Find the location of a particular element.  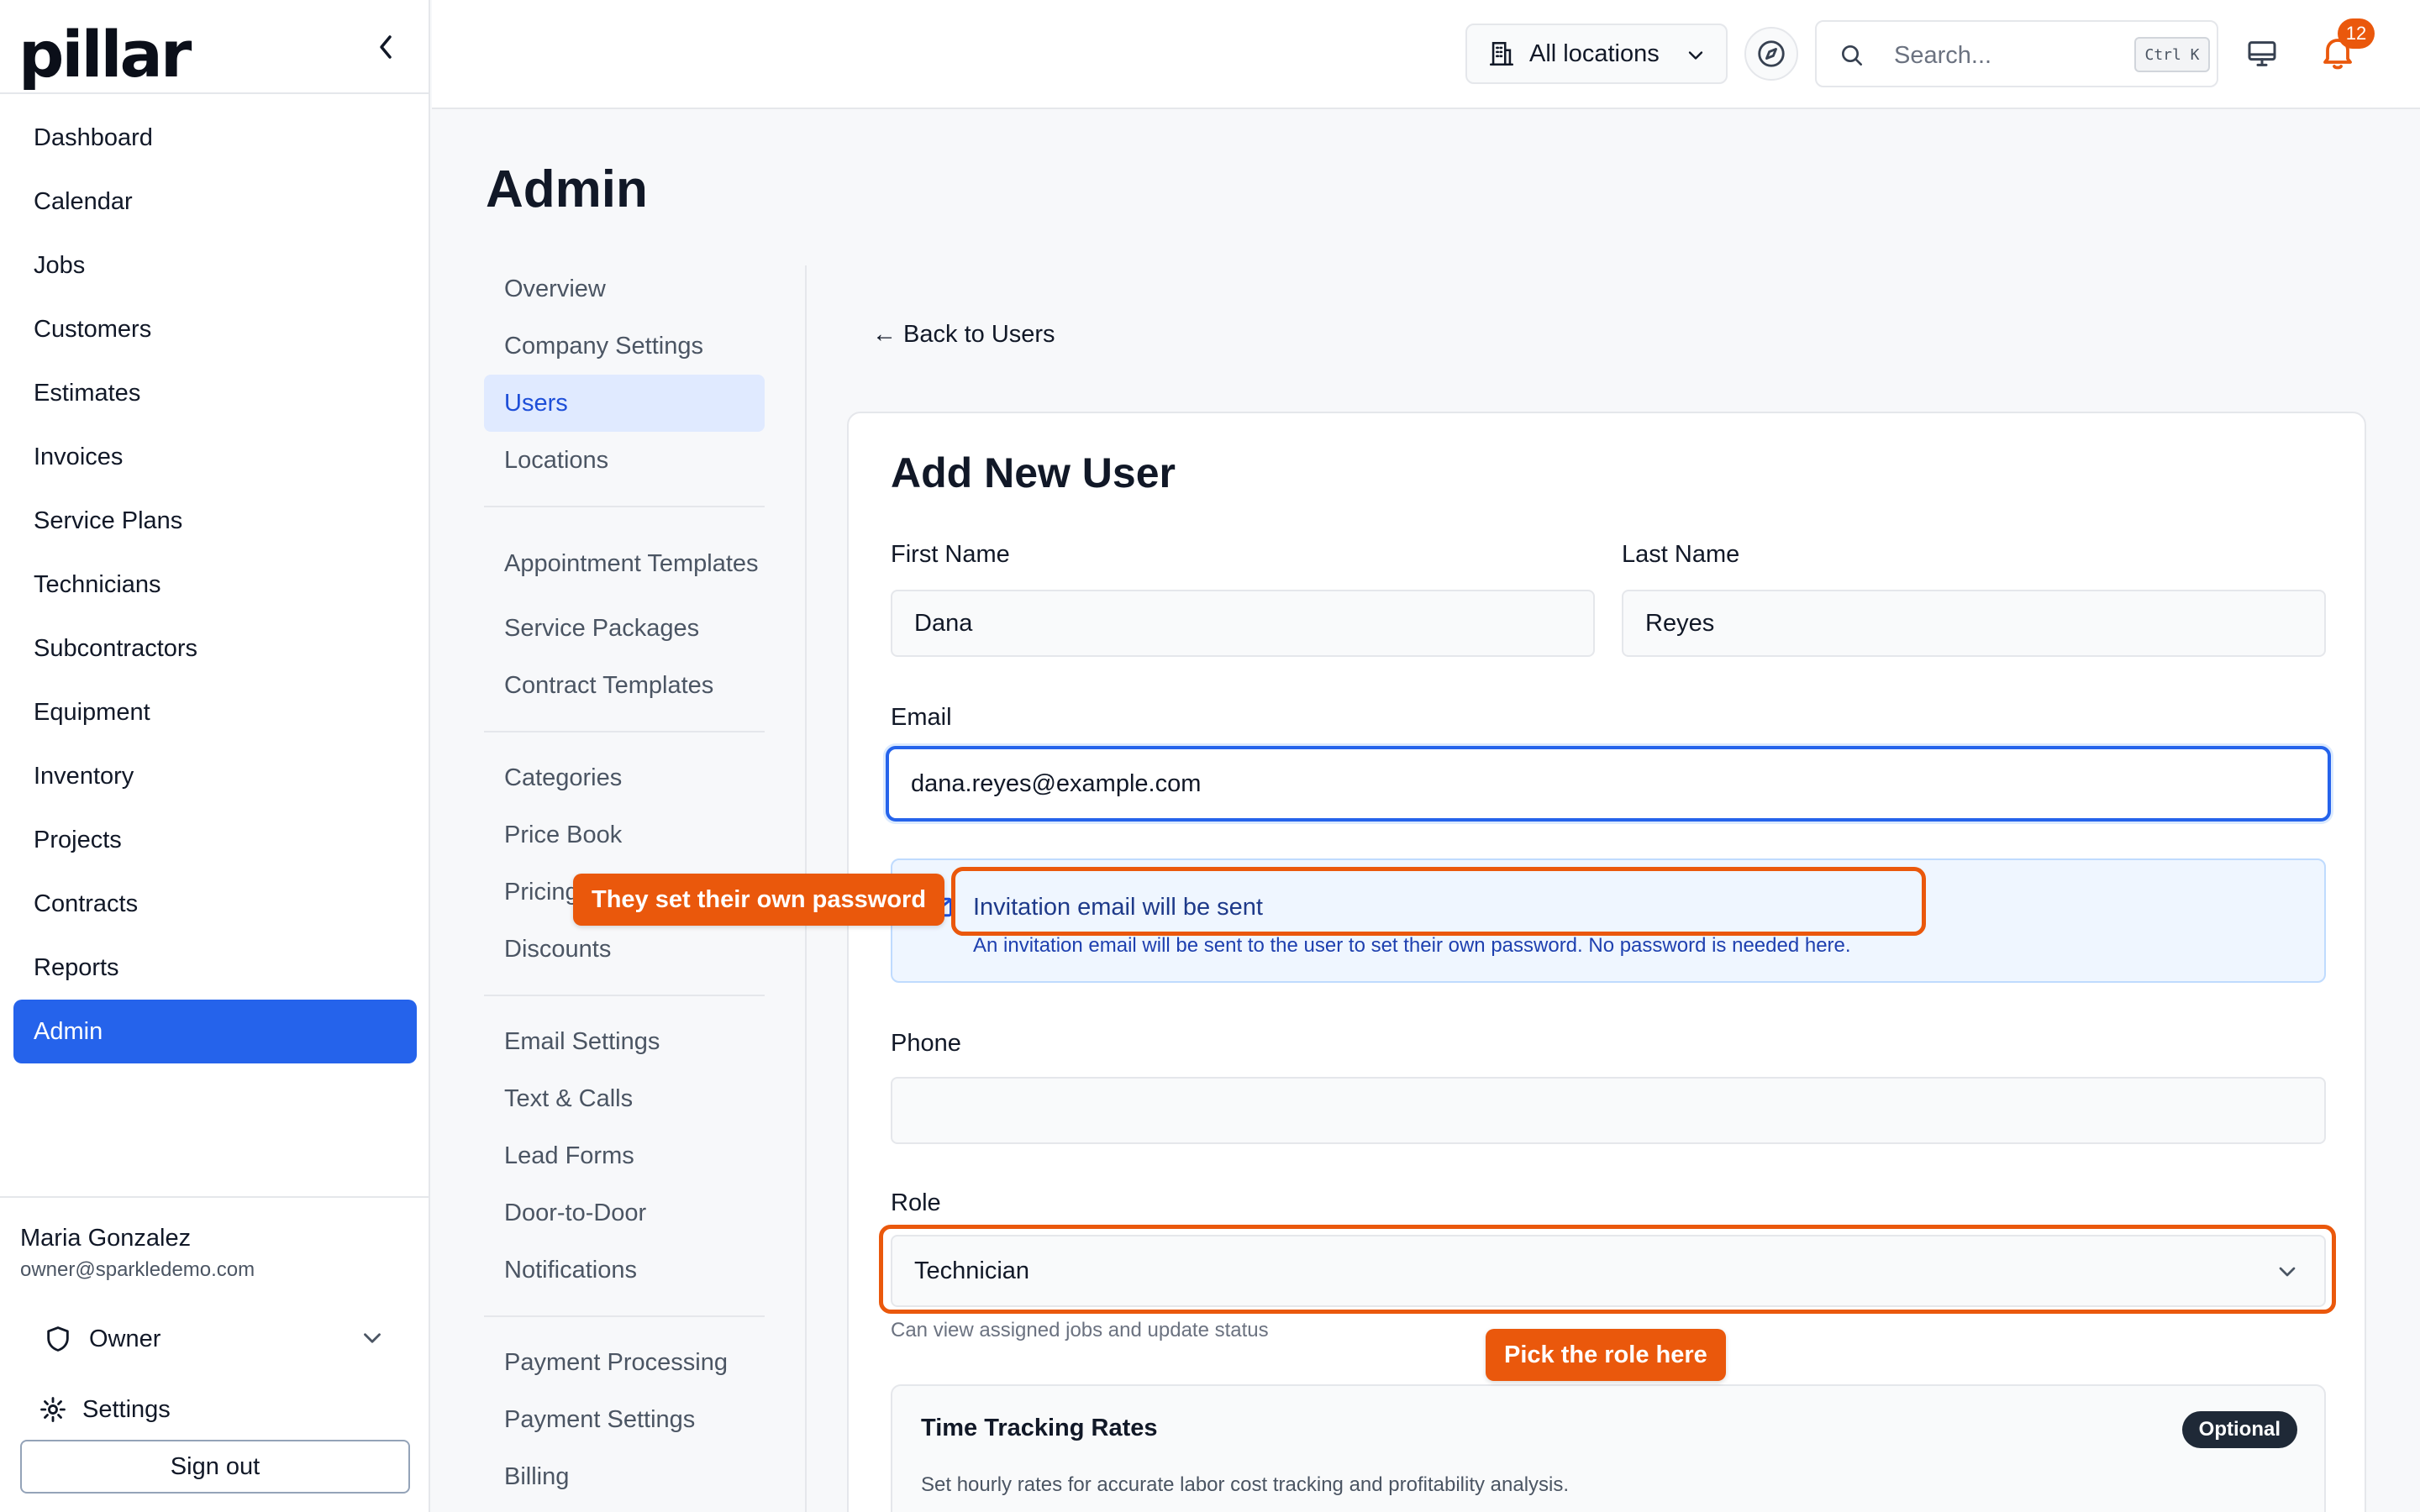

gear-icon is located at coordinates (53, 1409).